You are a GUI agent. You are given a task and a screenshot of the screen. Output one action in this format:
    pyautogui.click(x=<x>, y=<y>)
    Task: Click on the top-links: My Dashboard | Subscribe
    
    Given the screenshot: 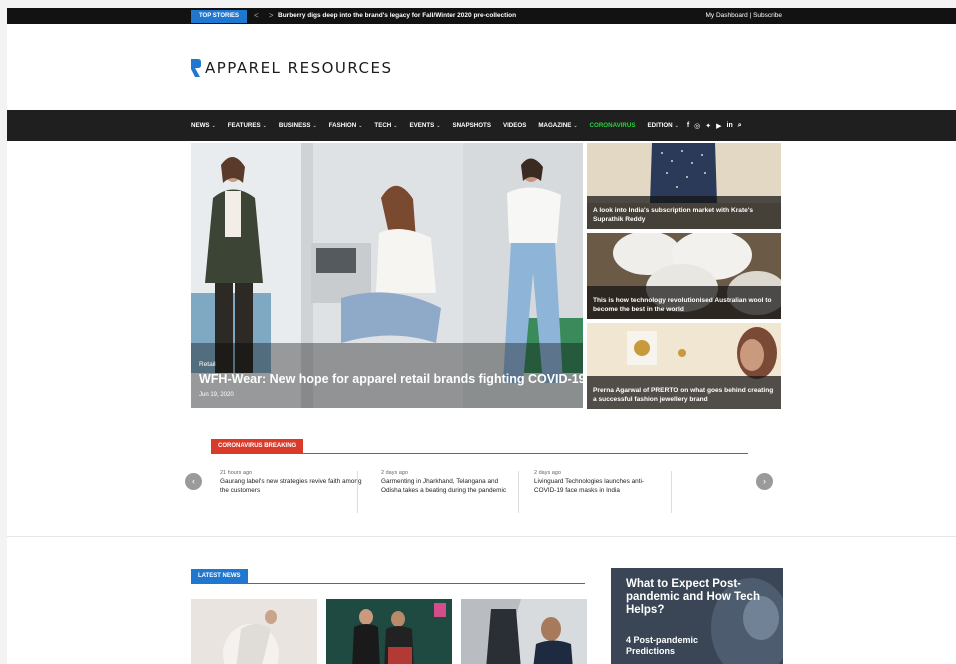 What is the action you would take?
    pyautogui.click(x=743, y=16)
    